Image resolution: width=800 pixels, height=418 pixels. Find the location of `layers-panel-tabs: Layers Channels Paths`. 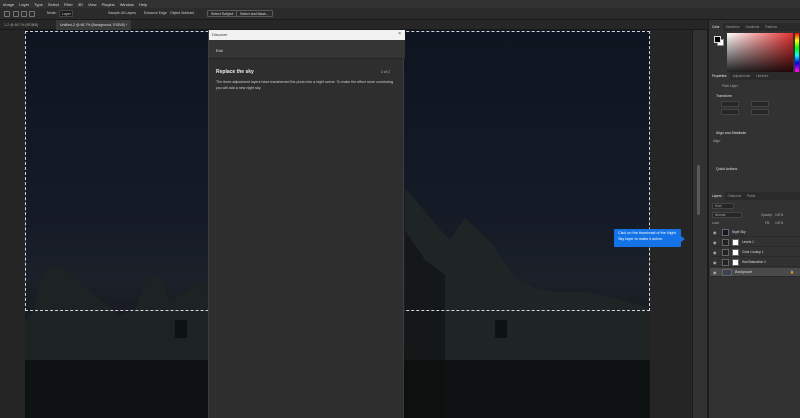

layers-panel-tabs: Layers Channels Paths is located at coordinates (754, 196).